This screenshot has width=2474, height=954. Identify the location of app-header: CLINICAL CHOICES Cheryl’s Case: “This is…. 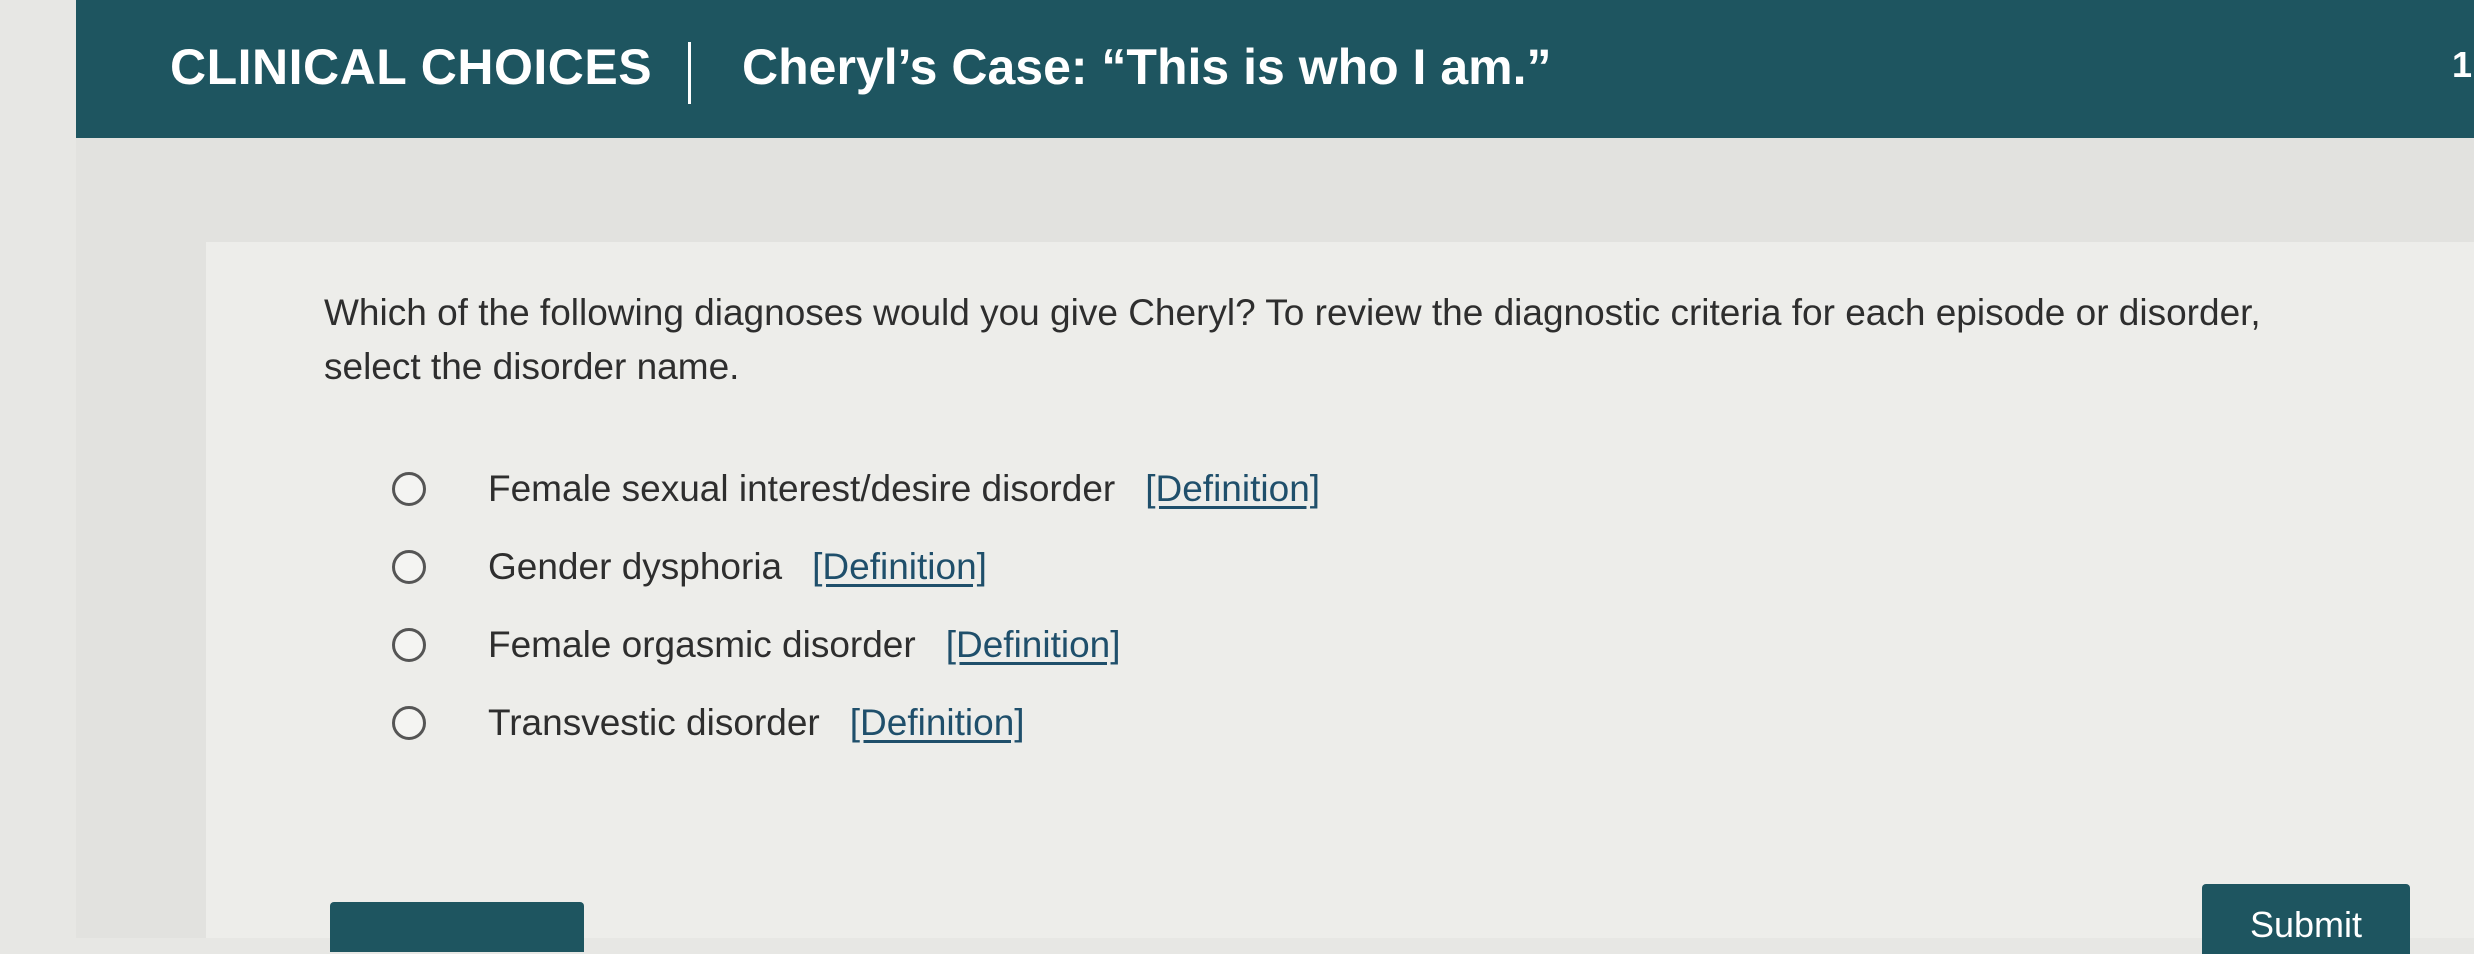
(1275, 69).